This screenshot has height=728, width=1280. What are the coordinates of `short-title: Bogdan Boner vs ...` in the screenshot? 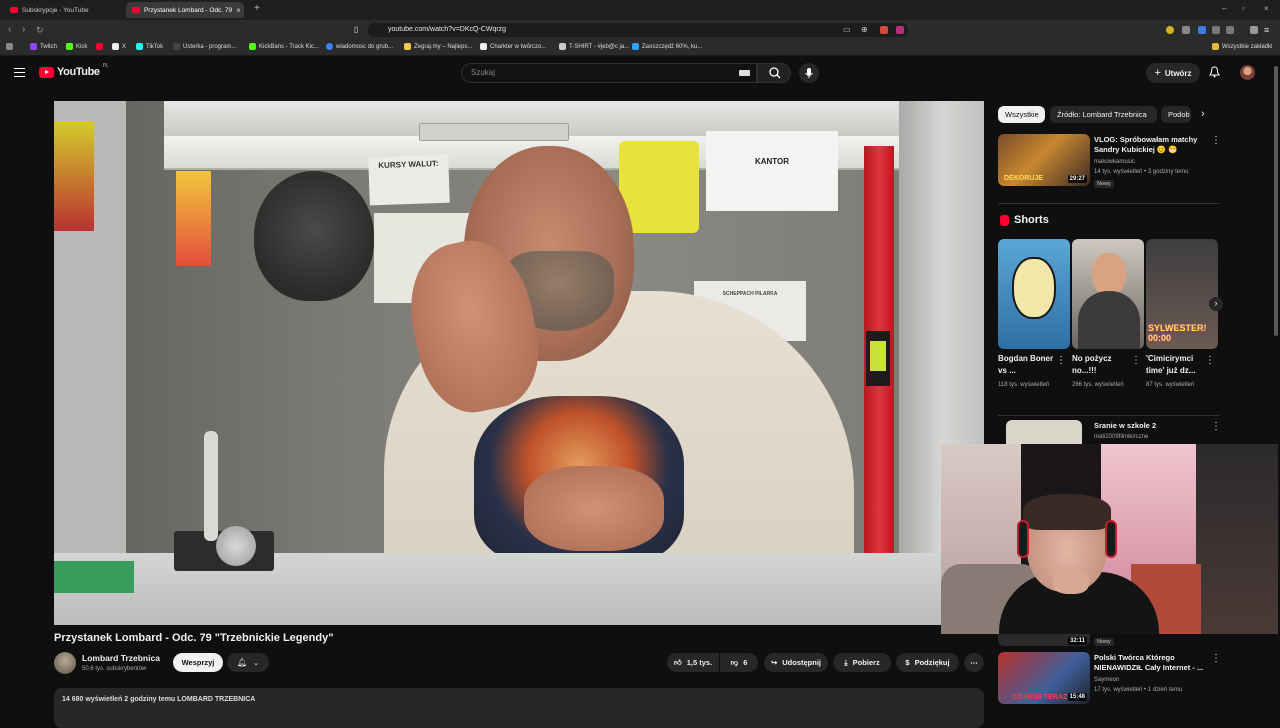 It's located at (1027, 365).